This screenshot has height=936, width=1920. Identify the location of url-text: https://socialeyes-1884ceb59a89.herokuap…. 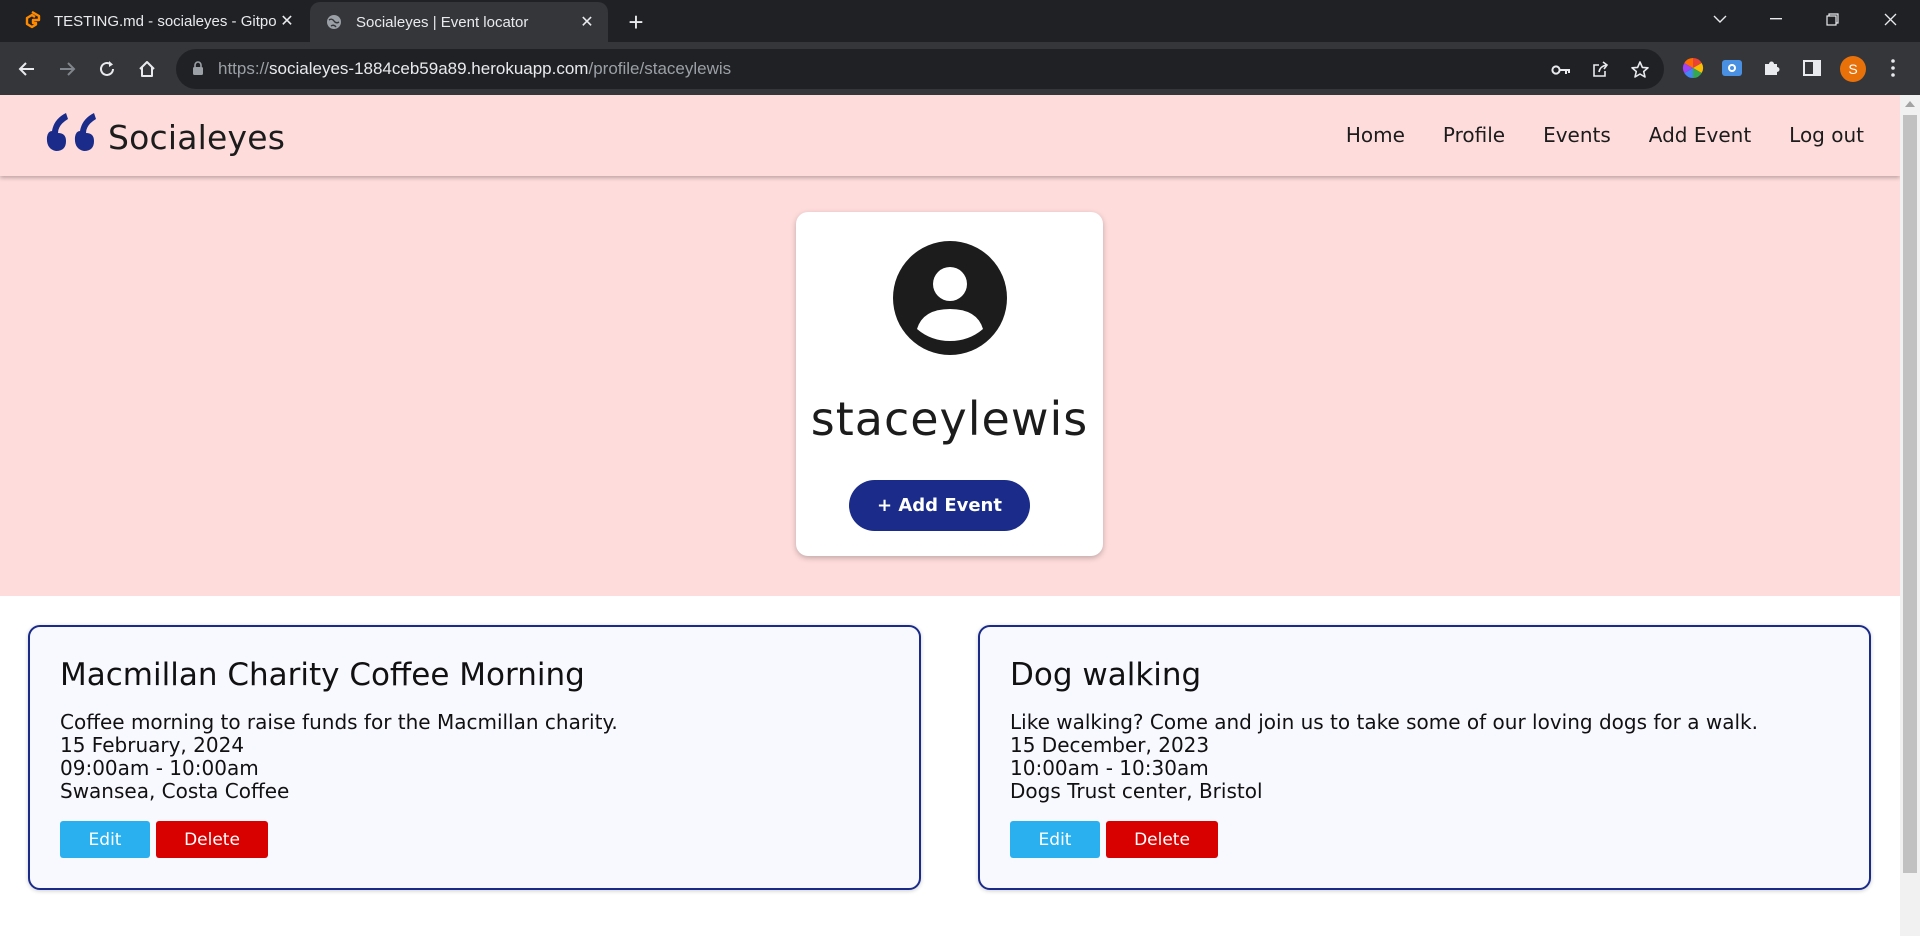
(475, 68).